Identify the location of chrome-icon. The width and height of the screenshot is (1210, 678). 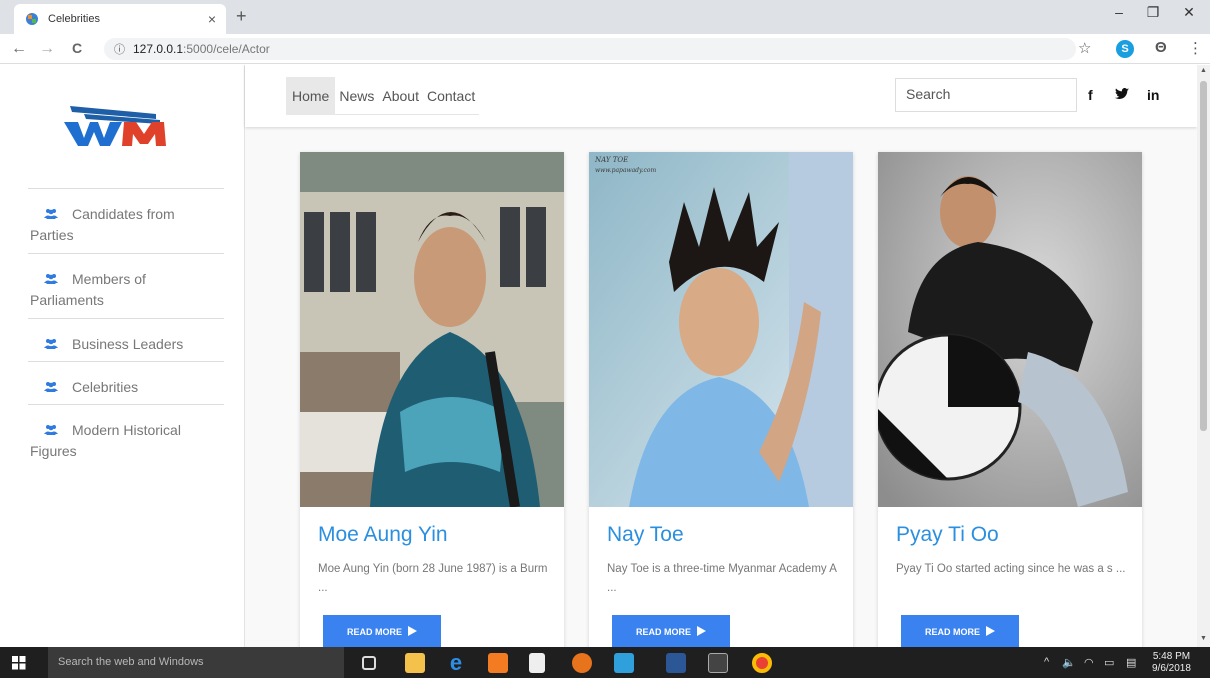
(762, 663).